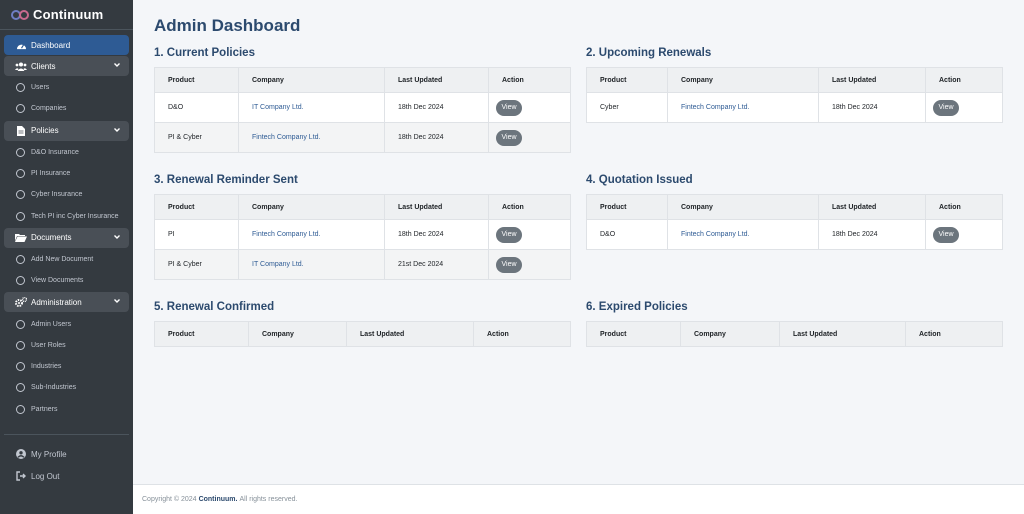 The width and height of the screenshot is (1024, 514). What do you see at coordinates (196, 137) in the screenshot?
I see `cell-product: PI & Cyber` at bounding box center [196, 137].